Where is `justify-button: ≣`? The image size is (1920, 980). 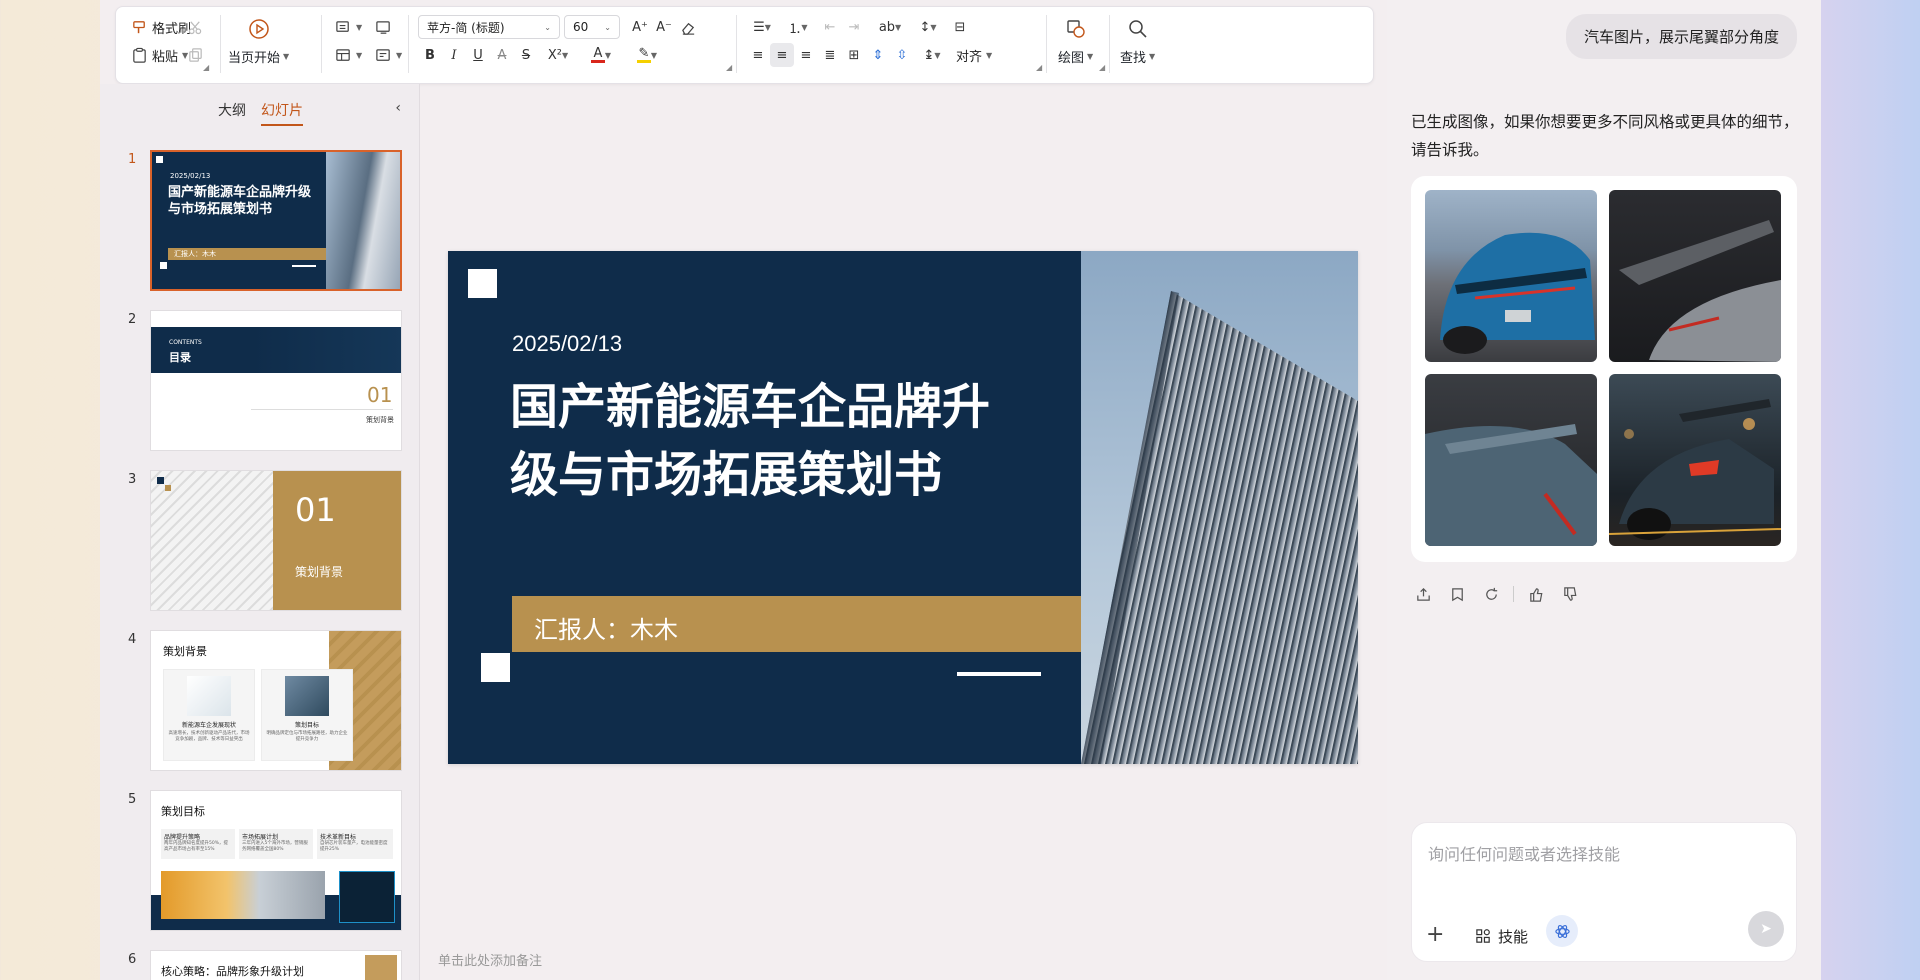 justify-button: ≣ is located at coordinates (830, 55).